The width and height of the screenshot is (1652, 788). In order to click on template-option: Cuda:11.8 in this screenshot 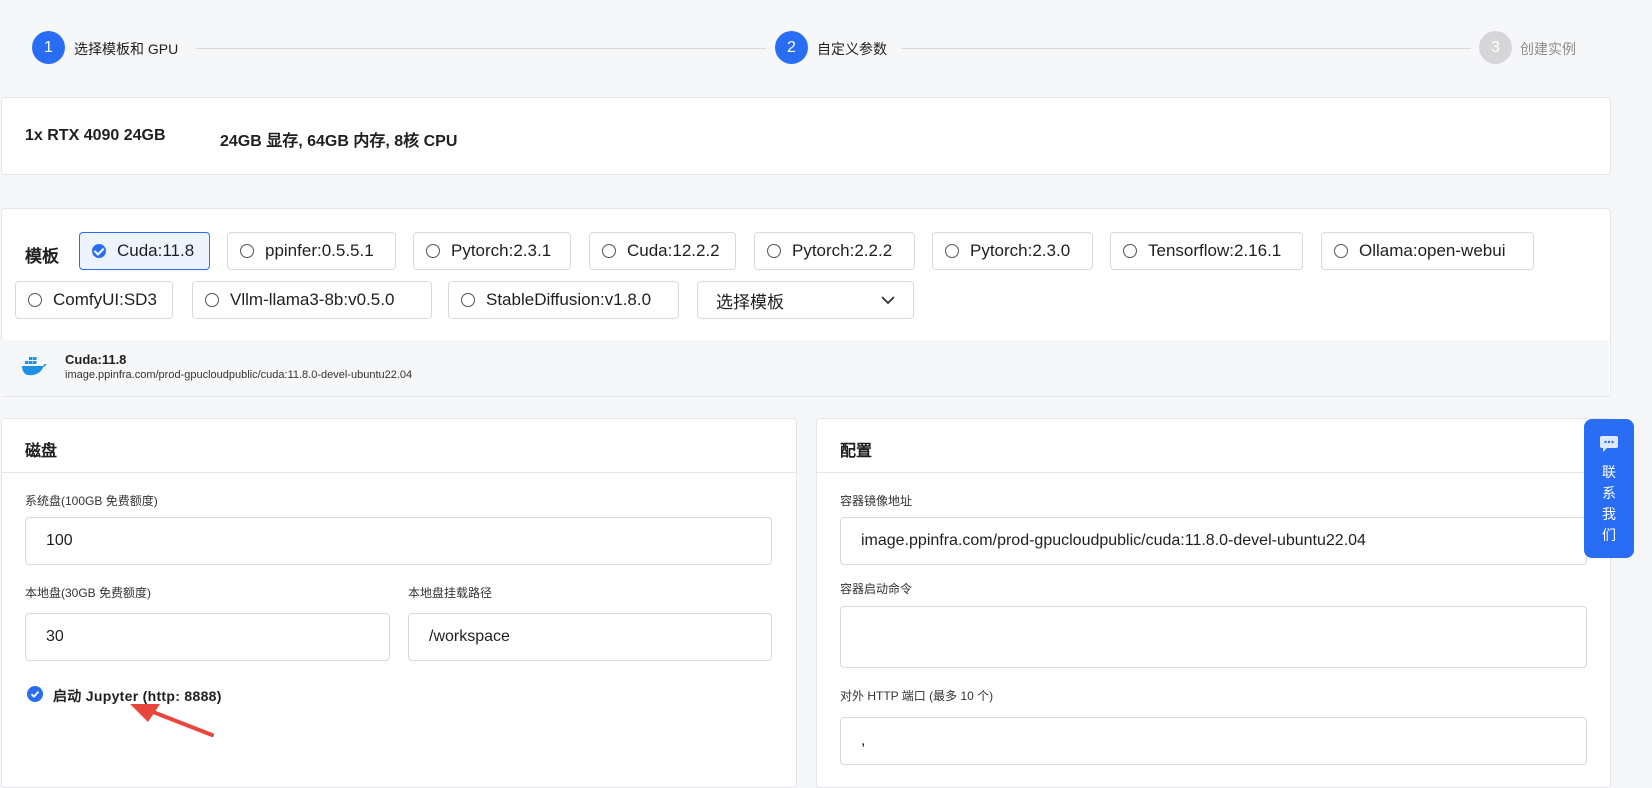, I will do `click(144, 251)`.